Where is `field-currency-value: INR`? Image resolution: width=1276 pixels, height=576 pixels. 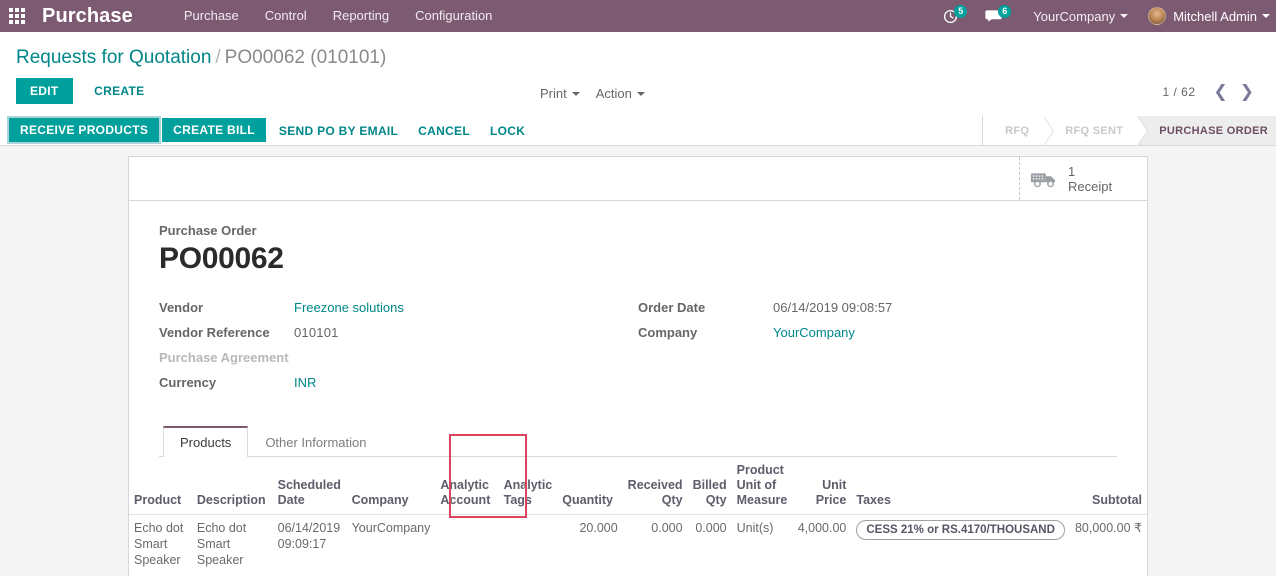
field-currency-value: INR is located at coordinates (305, 382).